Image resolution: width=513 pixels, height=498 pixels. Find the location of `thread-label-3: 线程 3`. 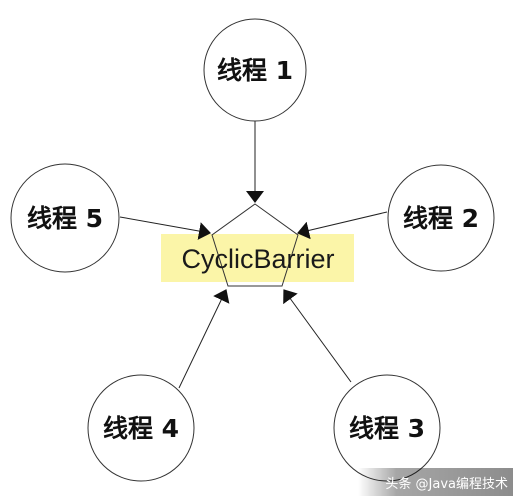

thread-label-3: 线程 3 is located at coordinates (387, 428).